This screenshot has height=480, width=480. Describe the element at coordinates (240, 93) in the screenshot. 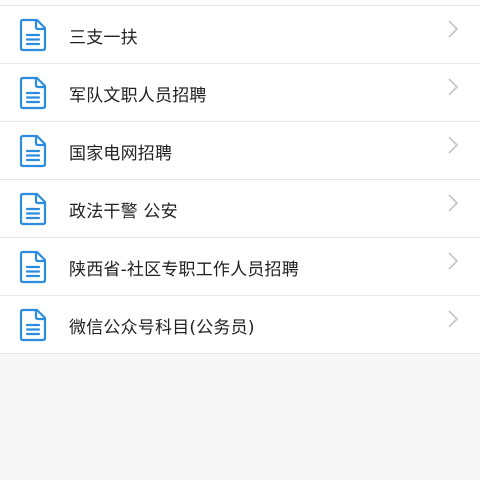

I see `list-item-1: 军队文职人员招聘` at that location.